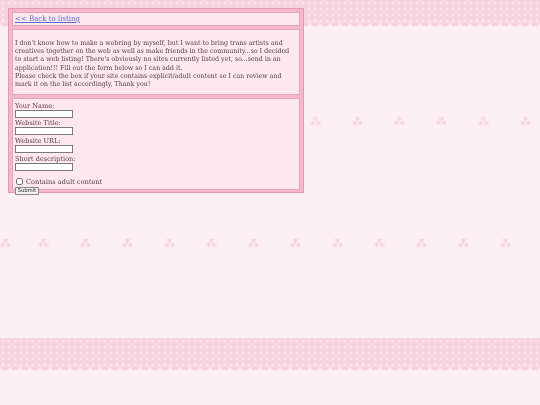 The width and height of the screenshot is (540, 405). What do you see at coordinates (19, 181) in the screenshot?
I see `adult-content-checkbox` at bounding box center [19, 181].